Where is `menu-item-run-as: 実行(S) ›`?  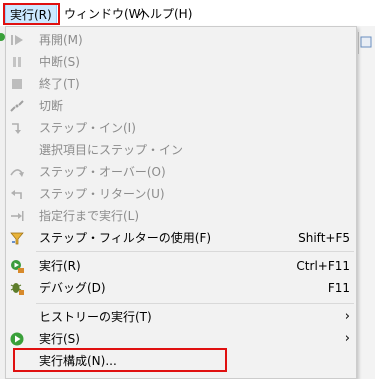 menu-item-run-as: 実行(S) › is located at coordinates (181, 339).